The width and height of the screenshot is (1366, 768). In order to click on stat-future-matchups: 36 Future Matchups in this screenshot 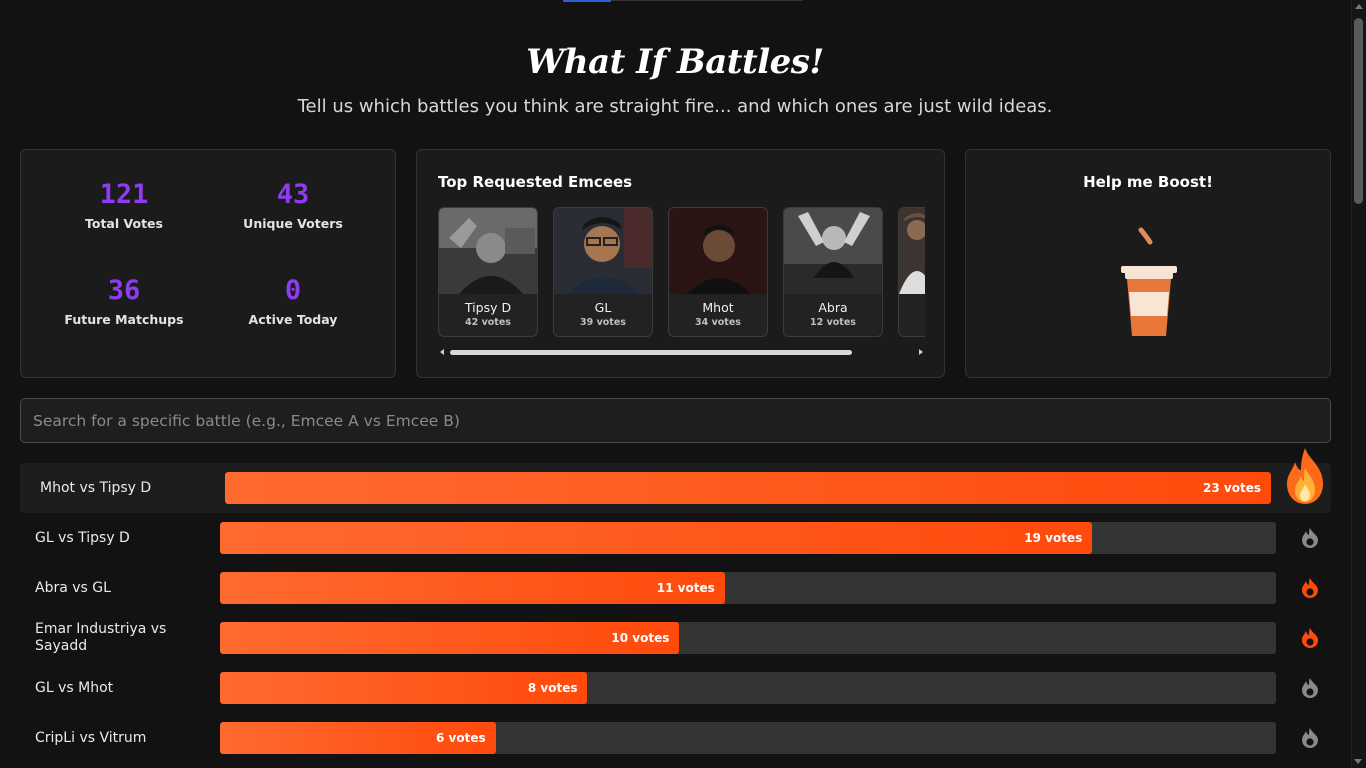, I will do `click(124, 301)`.